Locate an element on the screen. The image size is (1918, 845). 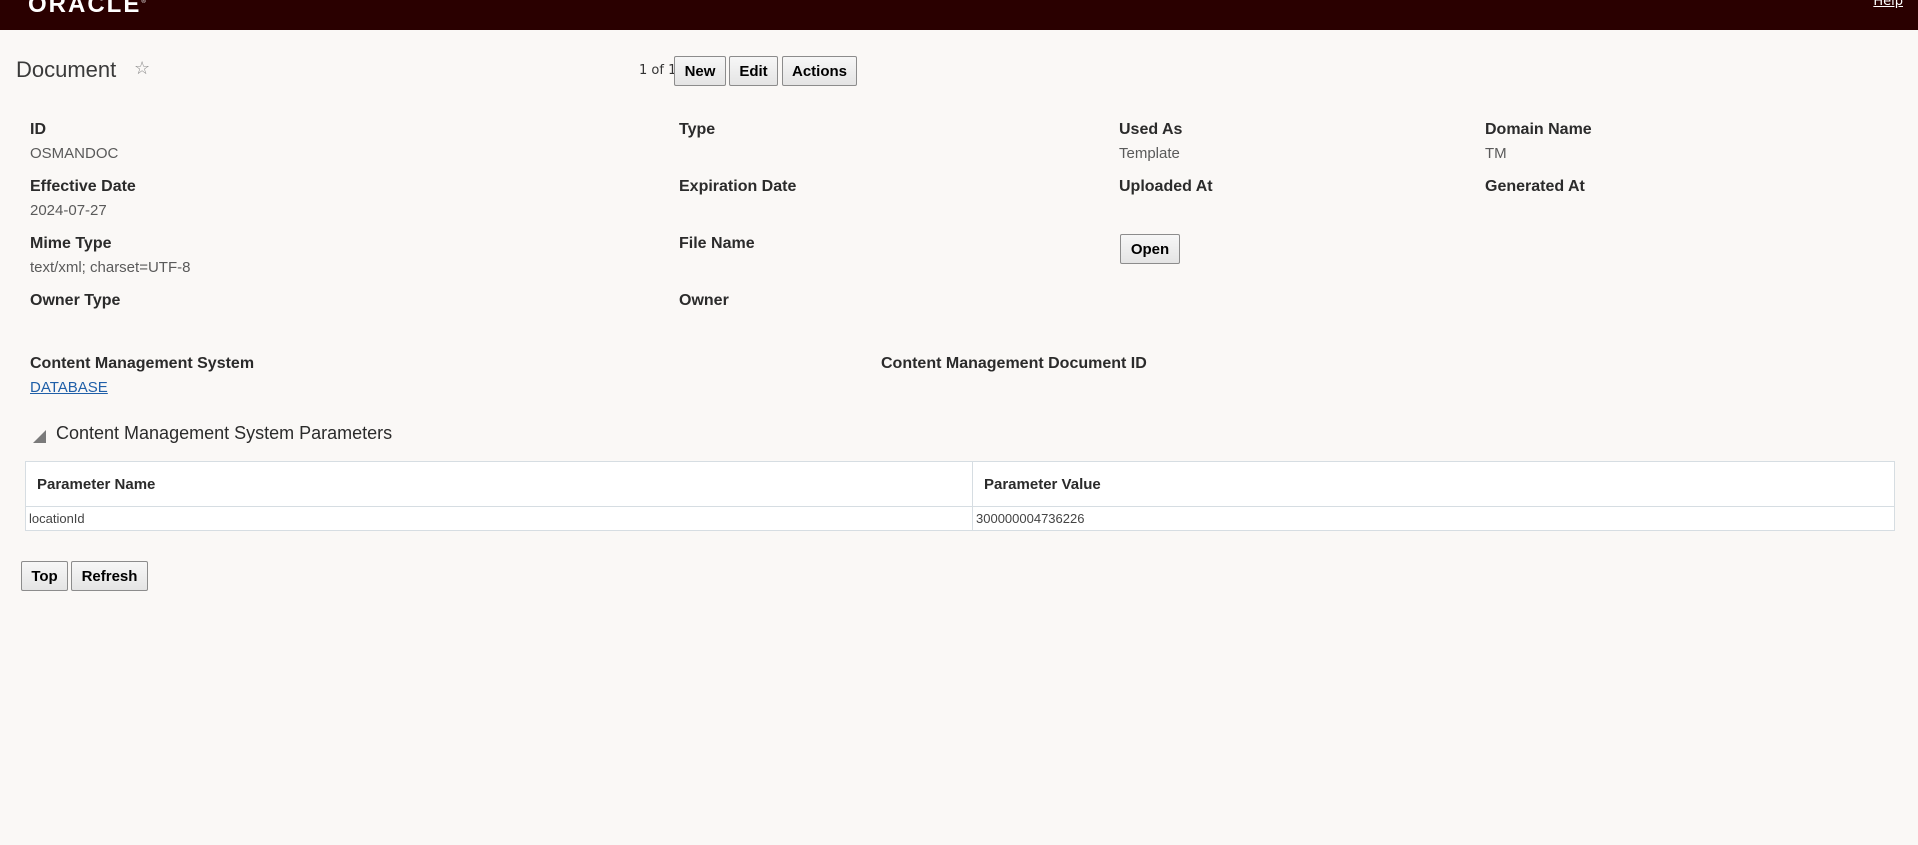
edit-button: Edit is located at coordinates (753, 71).